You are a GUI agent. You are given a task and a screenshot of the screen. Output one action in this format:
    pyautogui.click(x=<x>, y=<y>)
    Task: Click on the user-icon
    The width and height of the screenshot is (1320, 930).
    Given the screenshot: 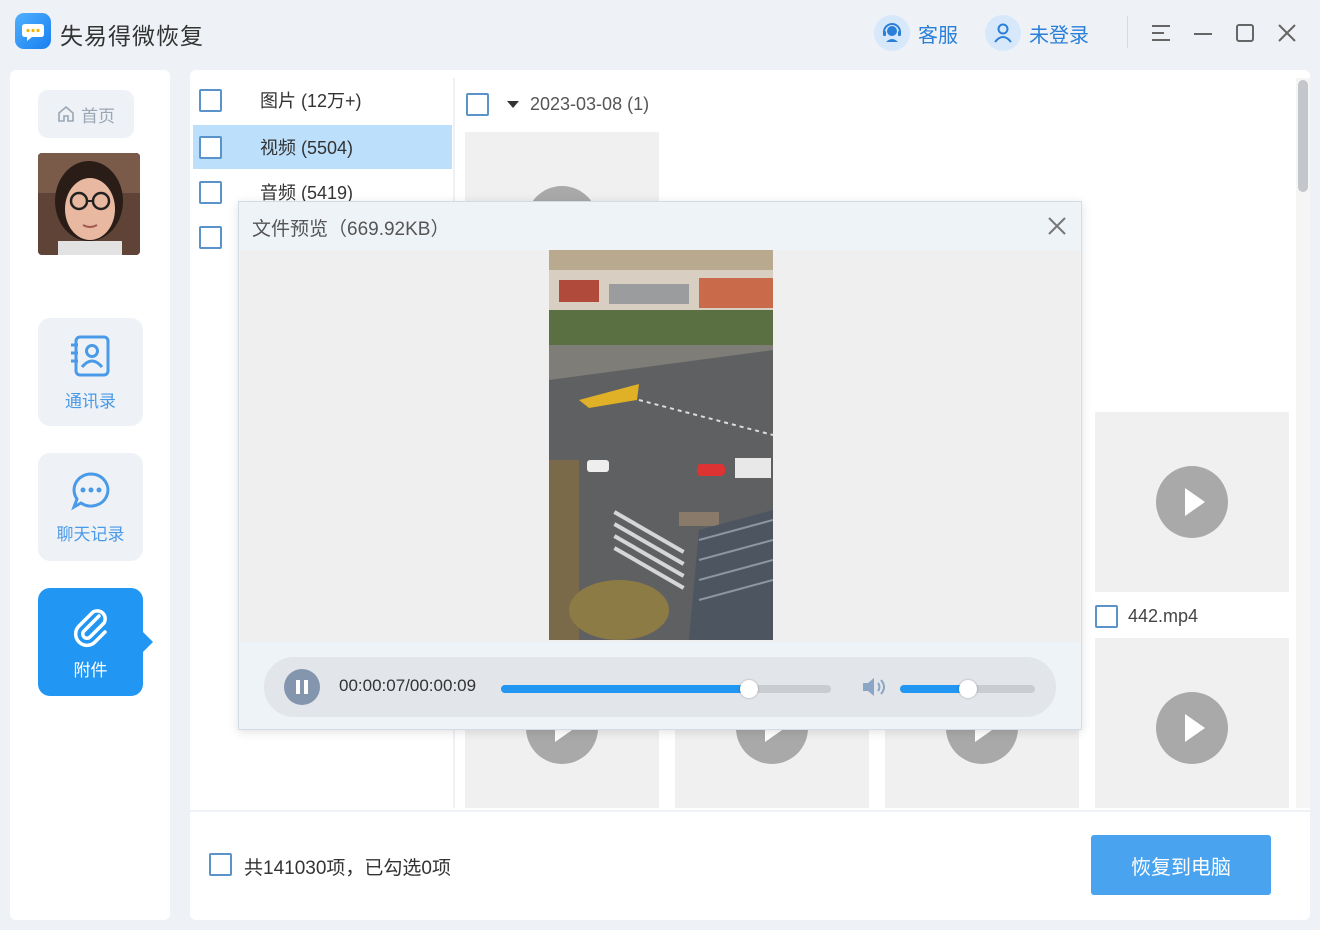 What is the action you would take?
    pyautogui.click(x=1003, y=33)
    